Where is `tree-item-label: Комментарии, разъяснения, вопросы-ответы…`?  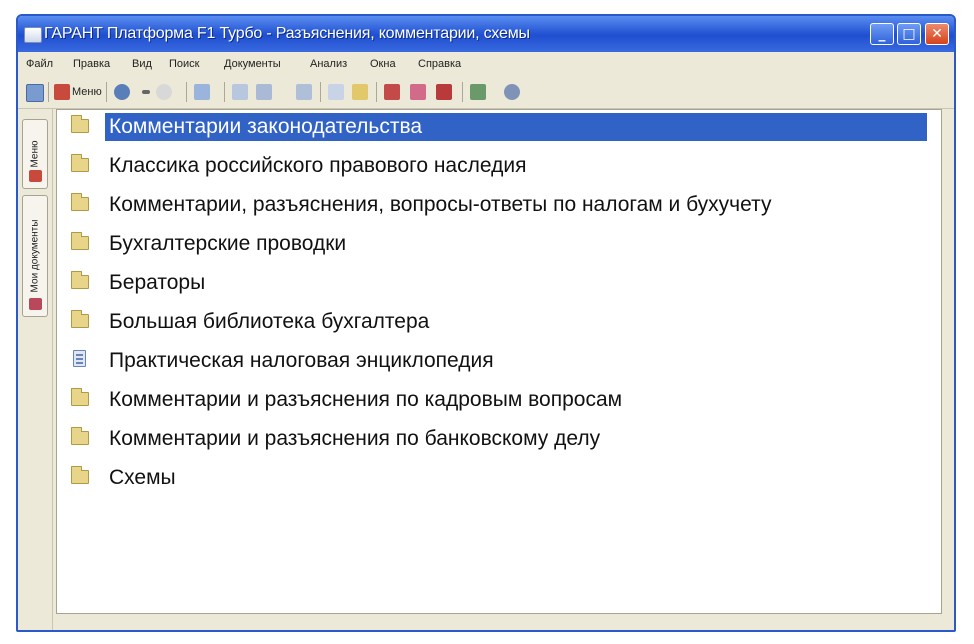
tree-item-label: Комментарии, разъяснения, вопросы-ответы… is located at coordinates (440, 204).